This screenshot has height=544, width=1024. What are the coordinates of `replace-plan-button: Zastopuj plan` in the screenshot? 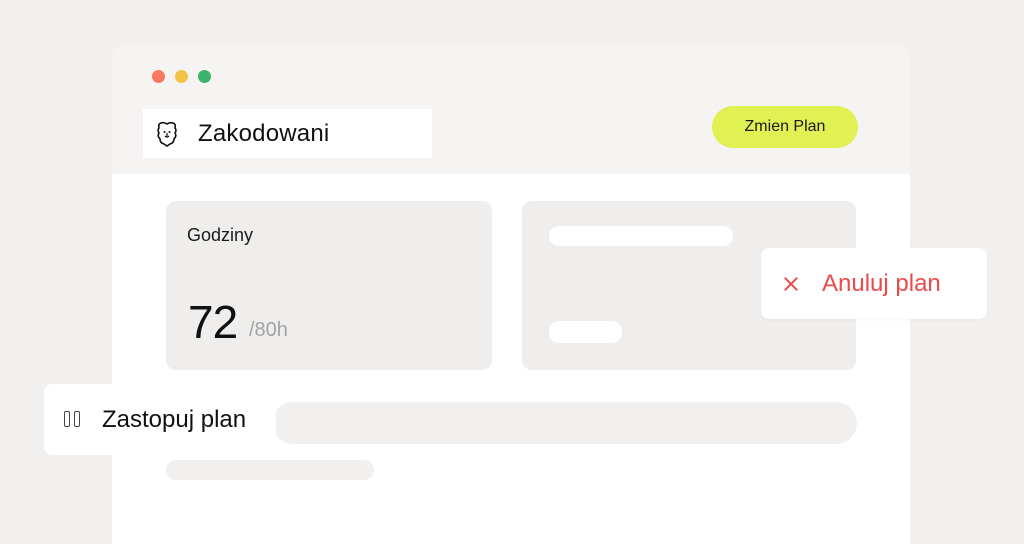 It's located at (160, 419).